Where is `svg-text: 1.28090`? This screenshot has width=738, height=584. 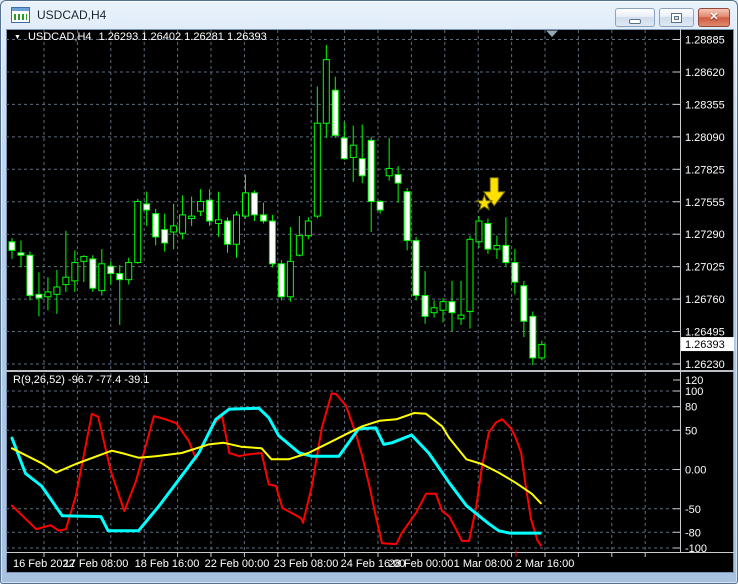 svg-text: 1.28090 is located at coordinates (705, 138).